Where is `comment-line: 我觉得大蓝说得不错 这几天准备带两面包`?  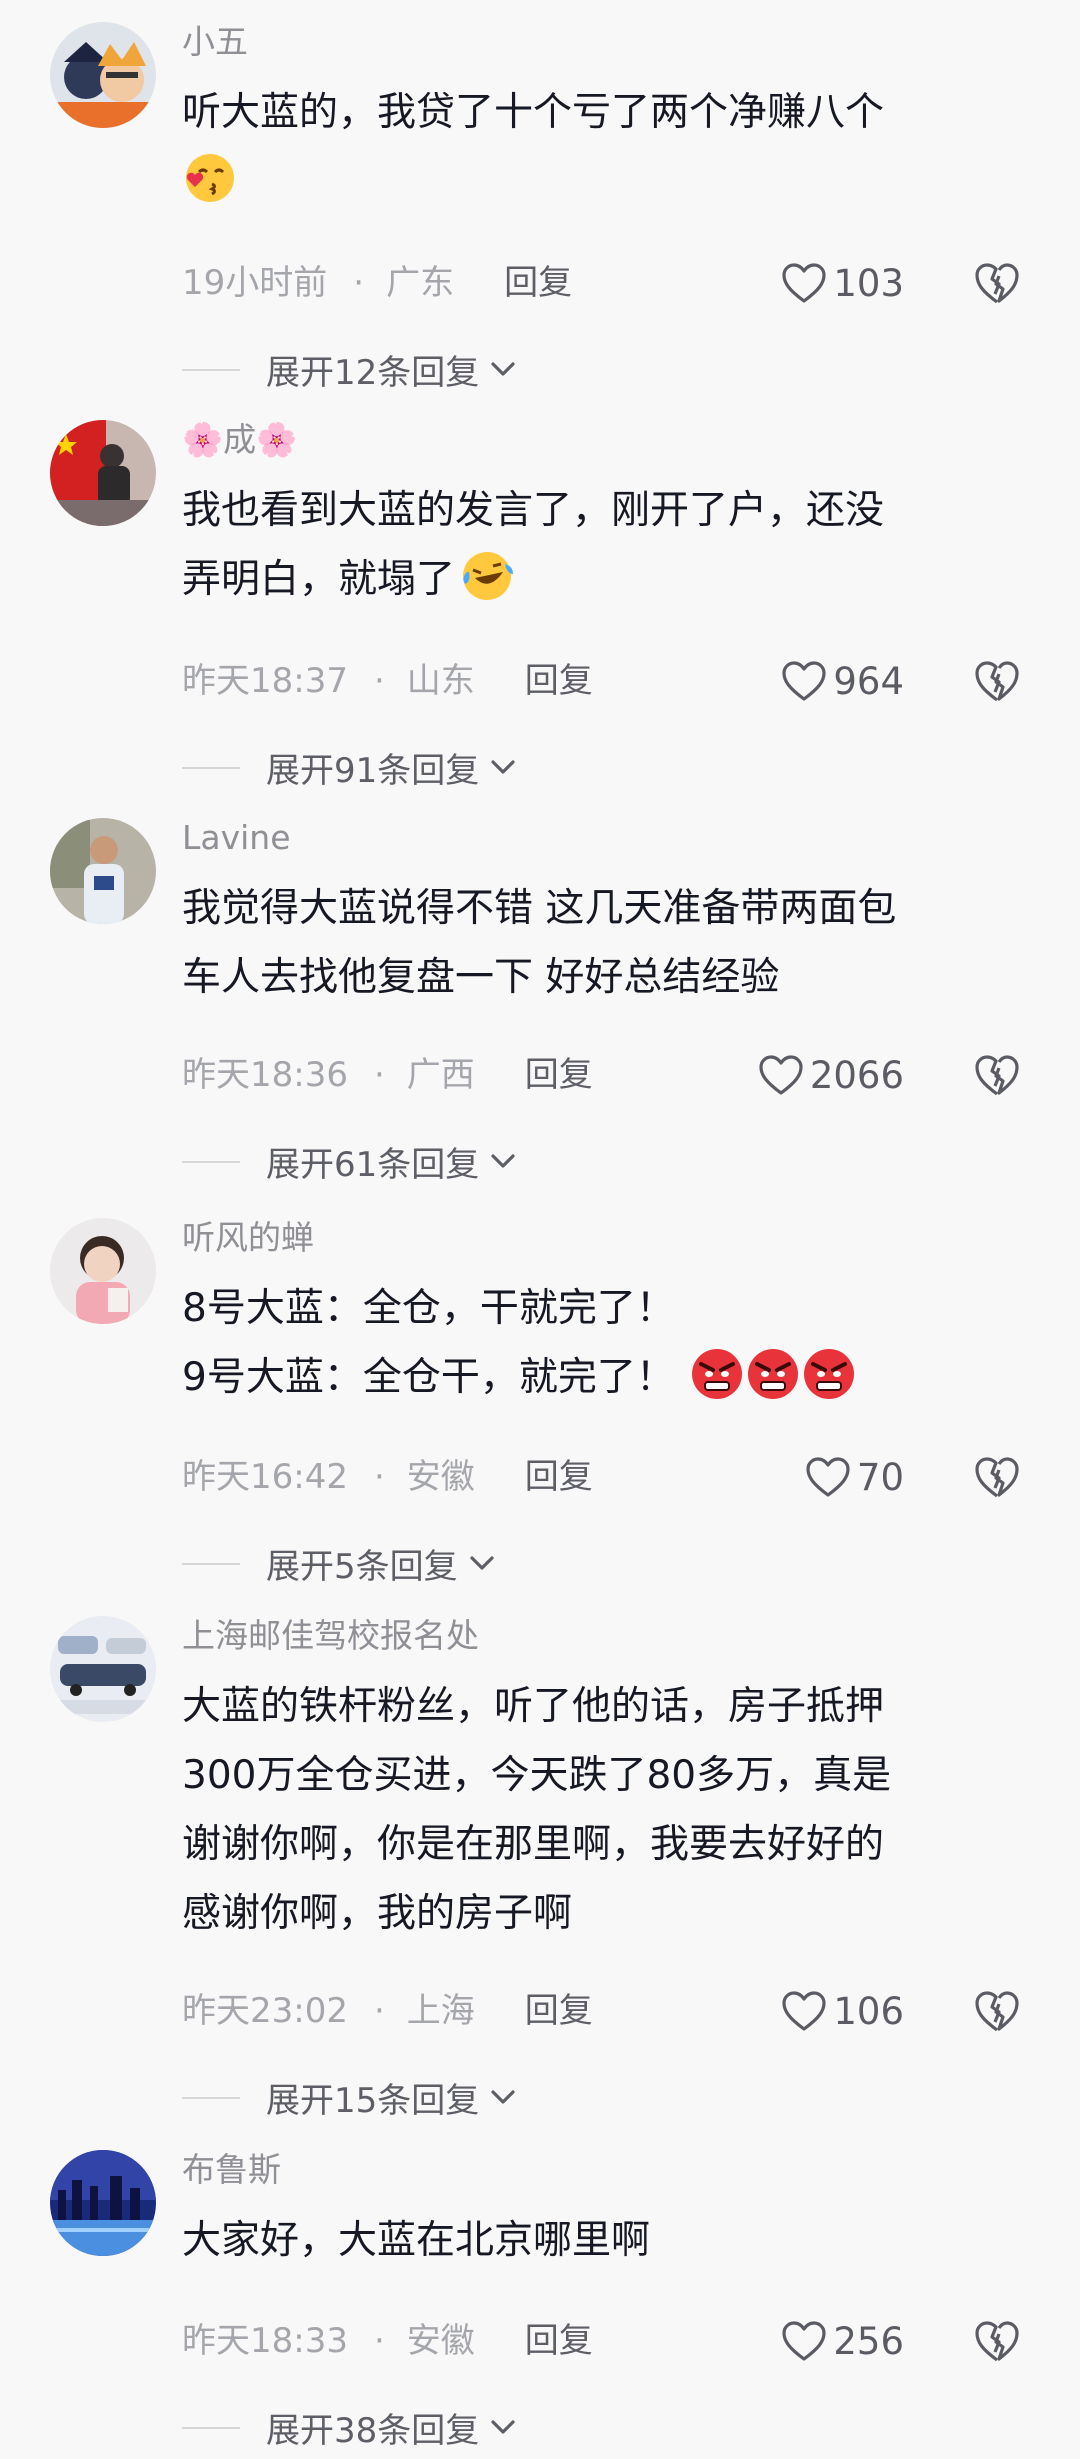 comment-line: 我觉得大蓝说得不错 这几天准备带两面包 is located at coordinates (539, 908).